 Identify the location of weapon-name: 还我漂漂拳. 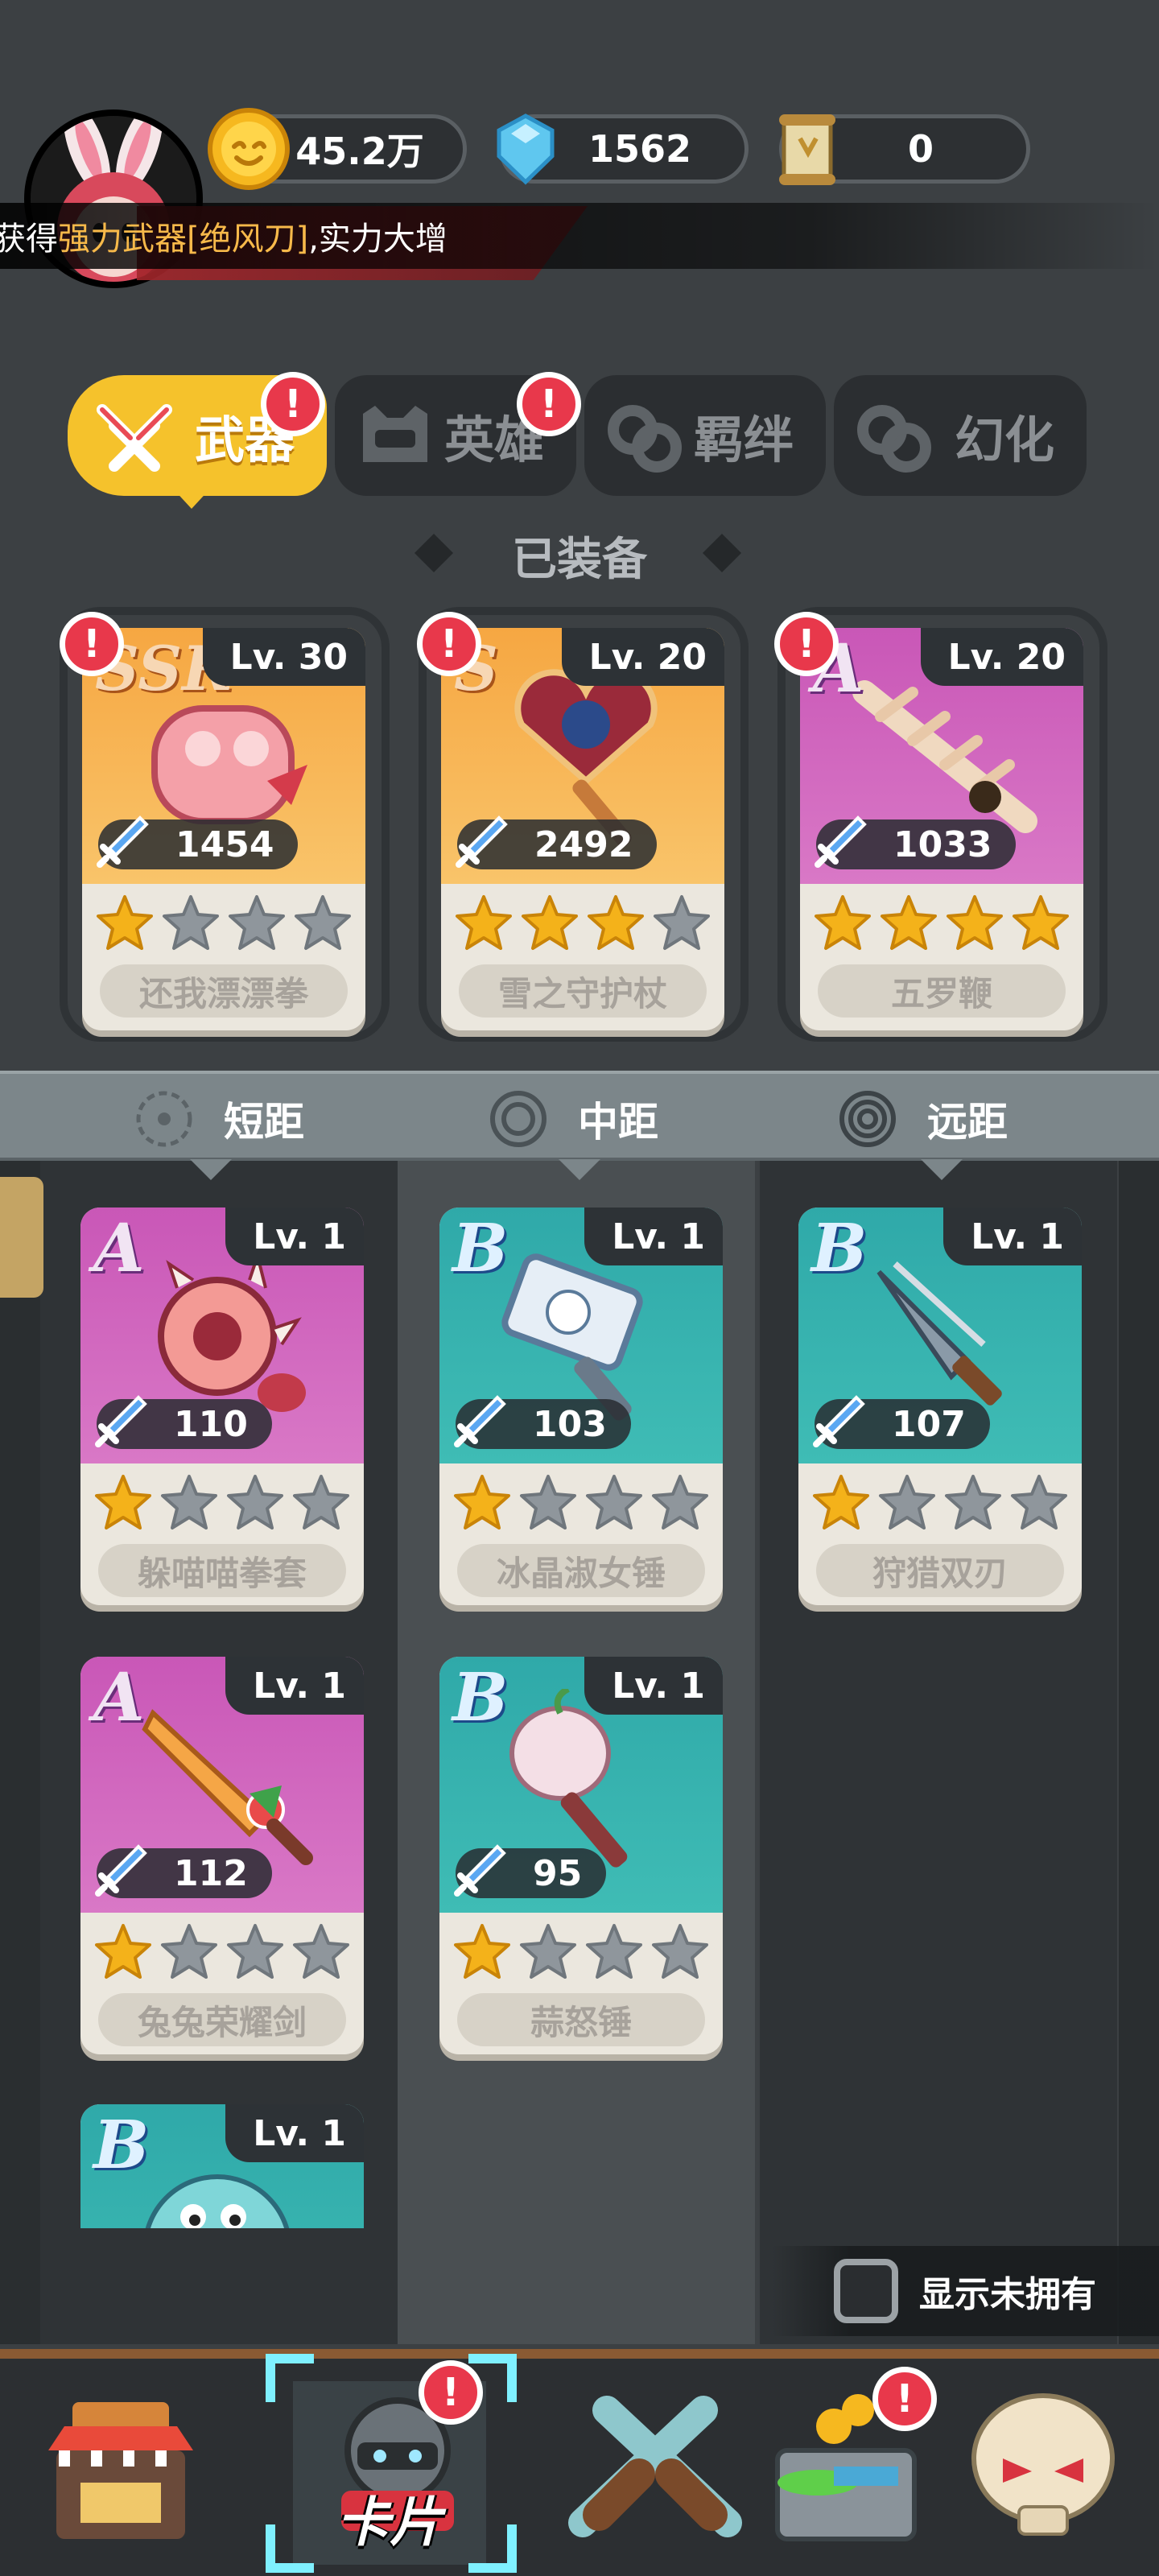
(224, 991).